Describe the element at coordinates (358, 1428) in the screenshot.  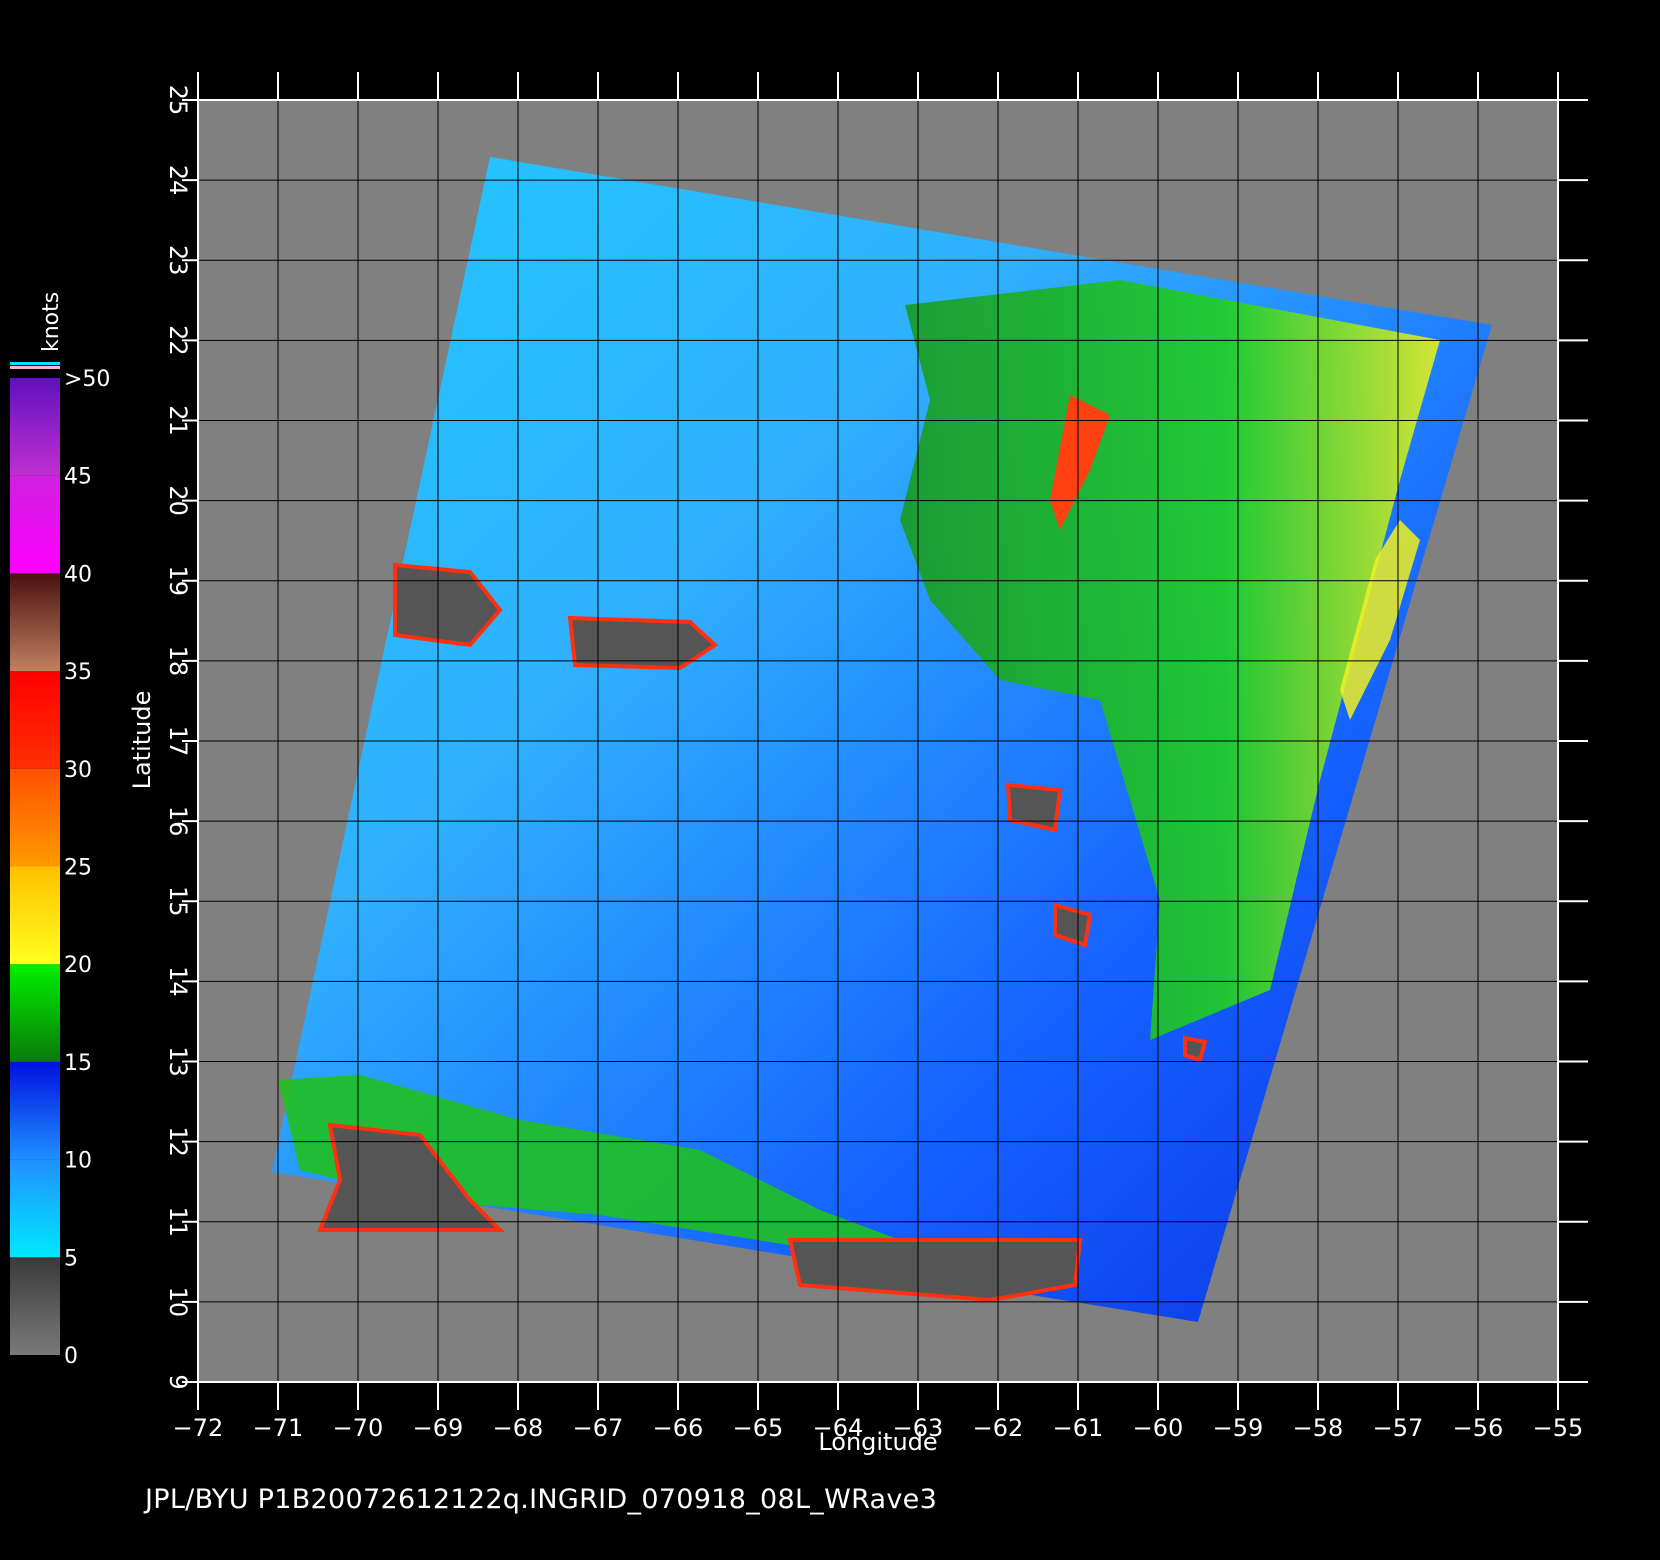
I see `lon-tick-label: −70` at that location.